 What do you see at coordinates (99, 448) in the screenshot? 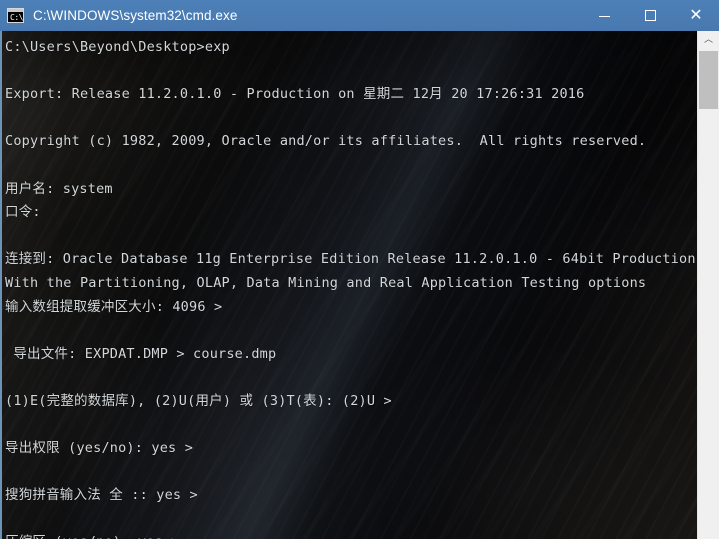
I see `console-line: 导出权限 (yes/no): yes >` at bounding box center [99, 448].